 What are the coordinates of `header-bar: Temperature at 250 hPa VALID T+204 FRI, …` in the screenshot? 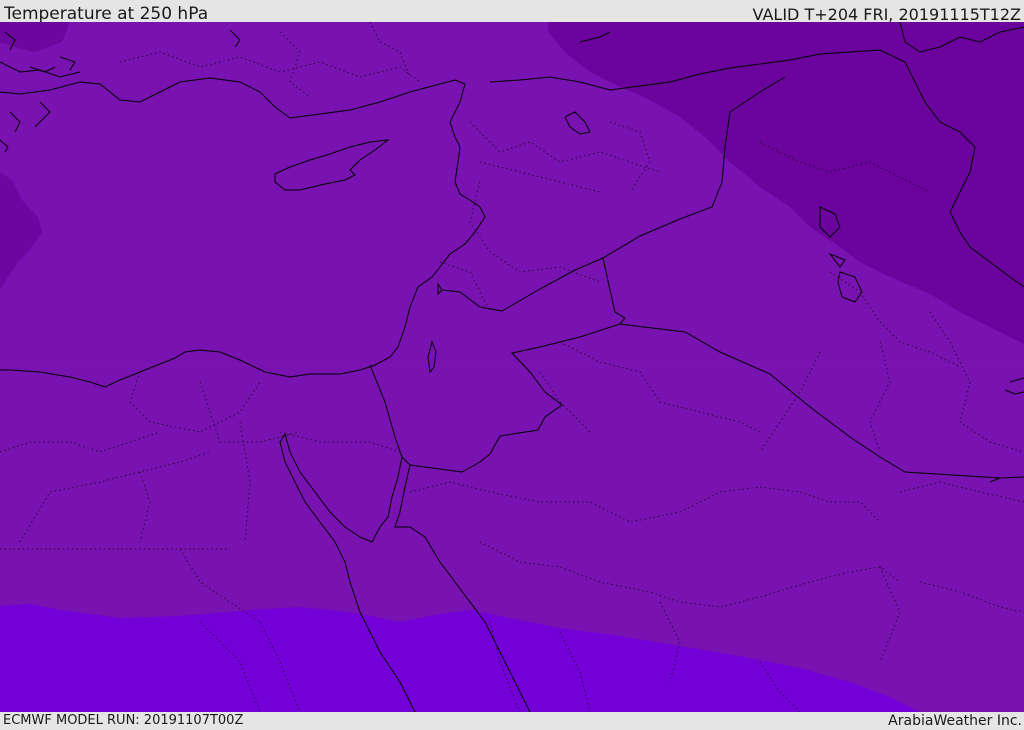 It's located at (512, 12).